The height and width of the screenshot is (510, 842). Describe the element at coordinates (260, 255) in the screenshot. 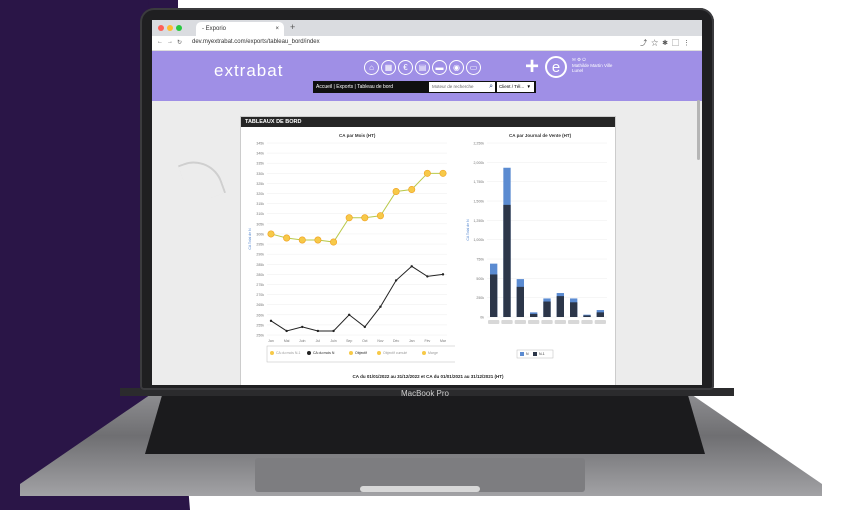

I see `y-tick-label: 290k` at that location.